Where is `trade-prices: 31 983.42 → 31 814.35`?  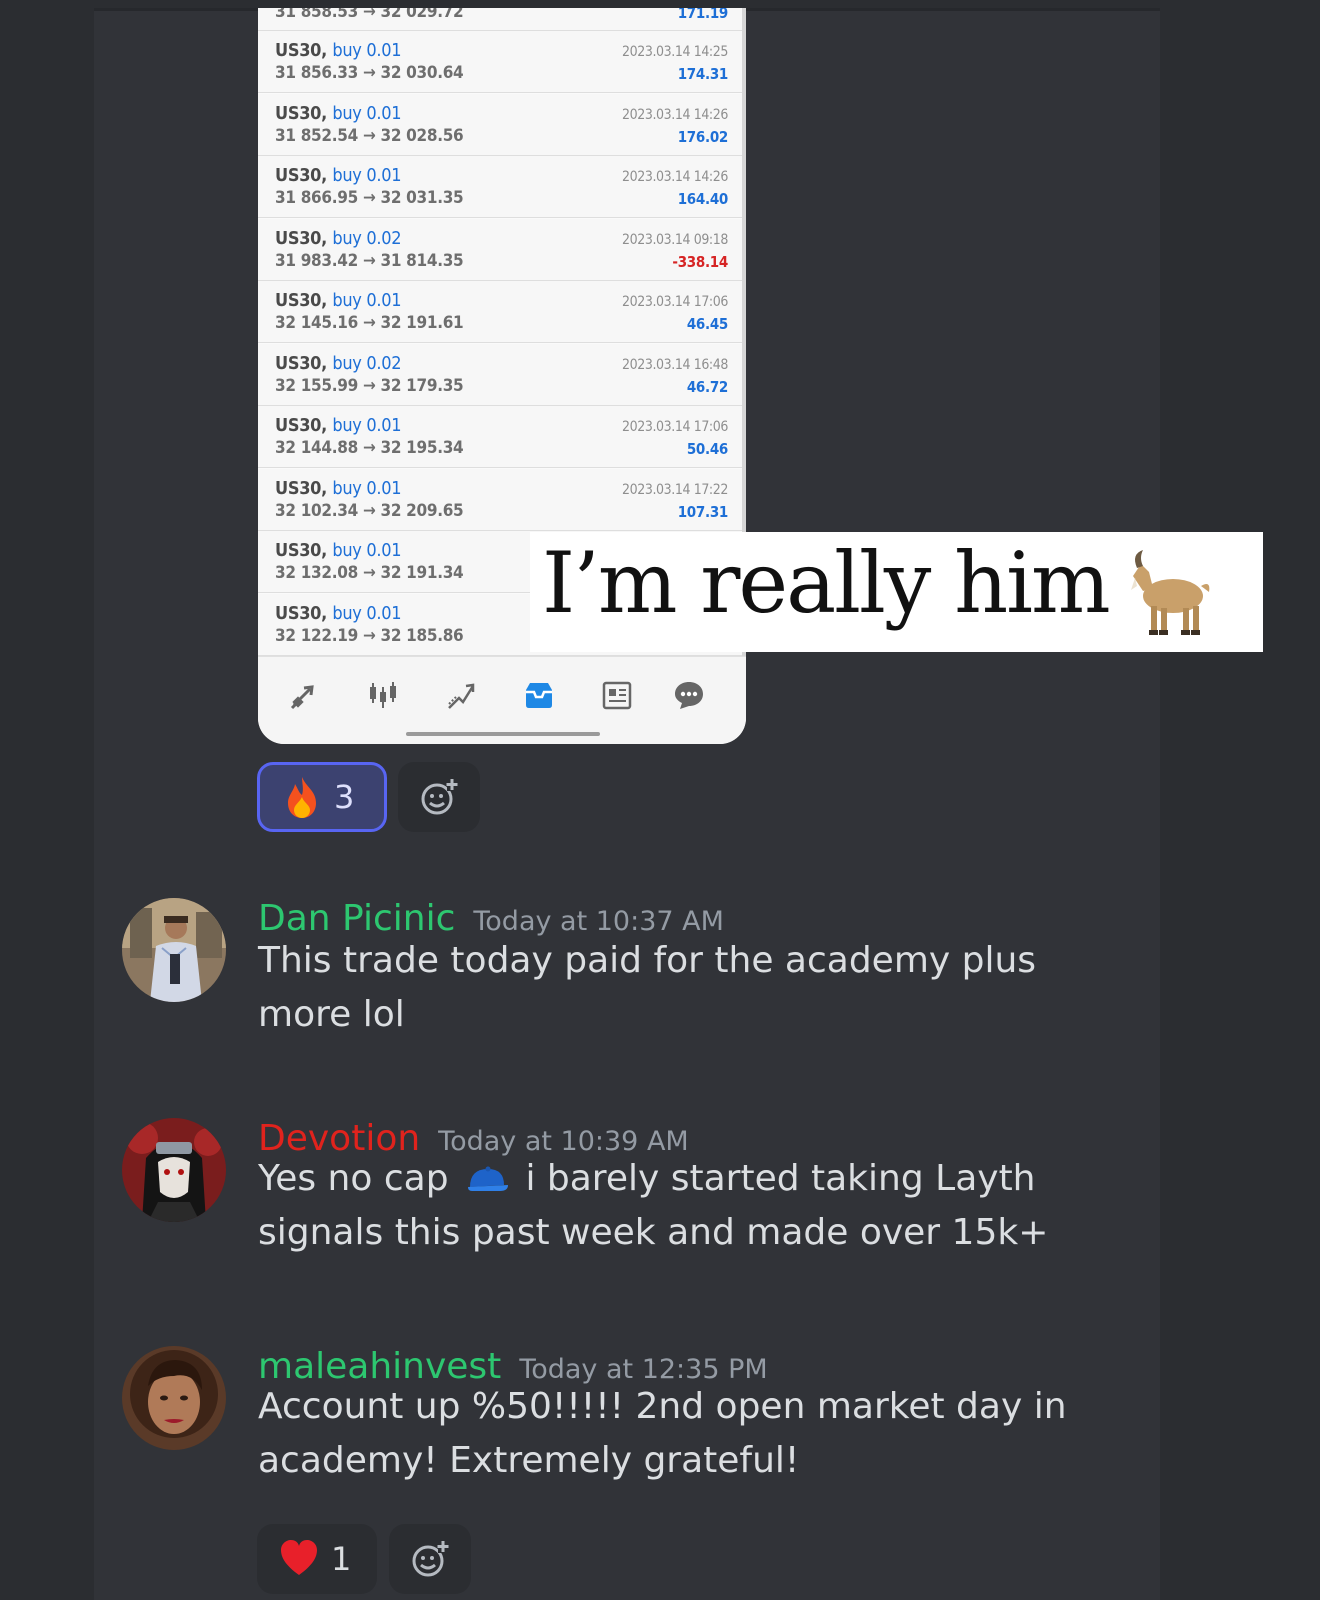
trade-prices: 31 983.42 → 31 814.35 is located at coordinates (369, 260).